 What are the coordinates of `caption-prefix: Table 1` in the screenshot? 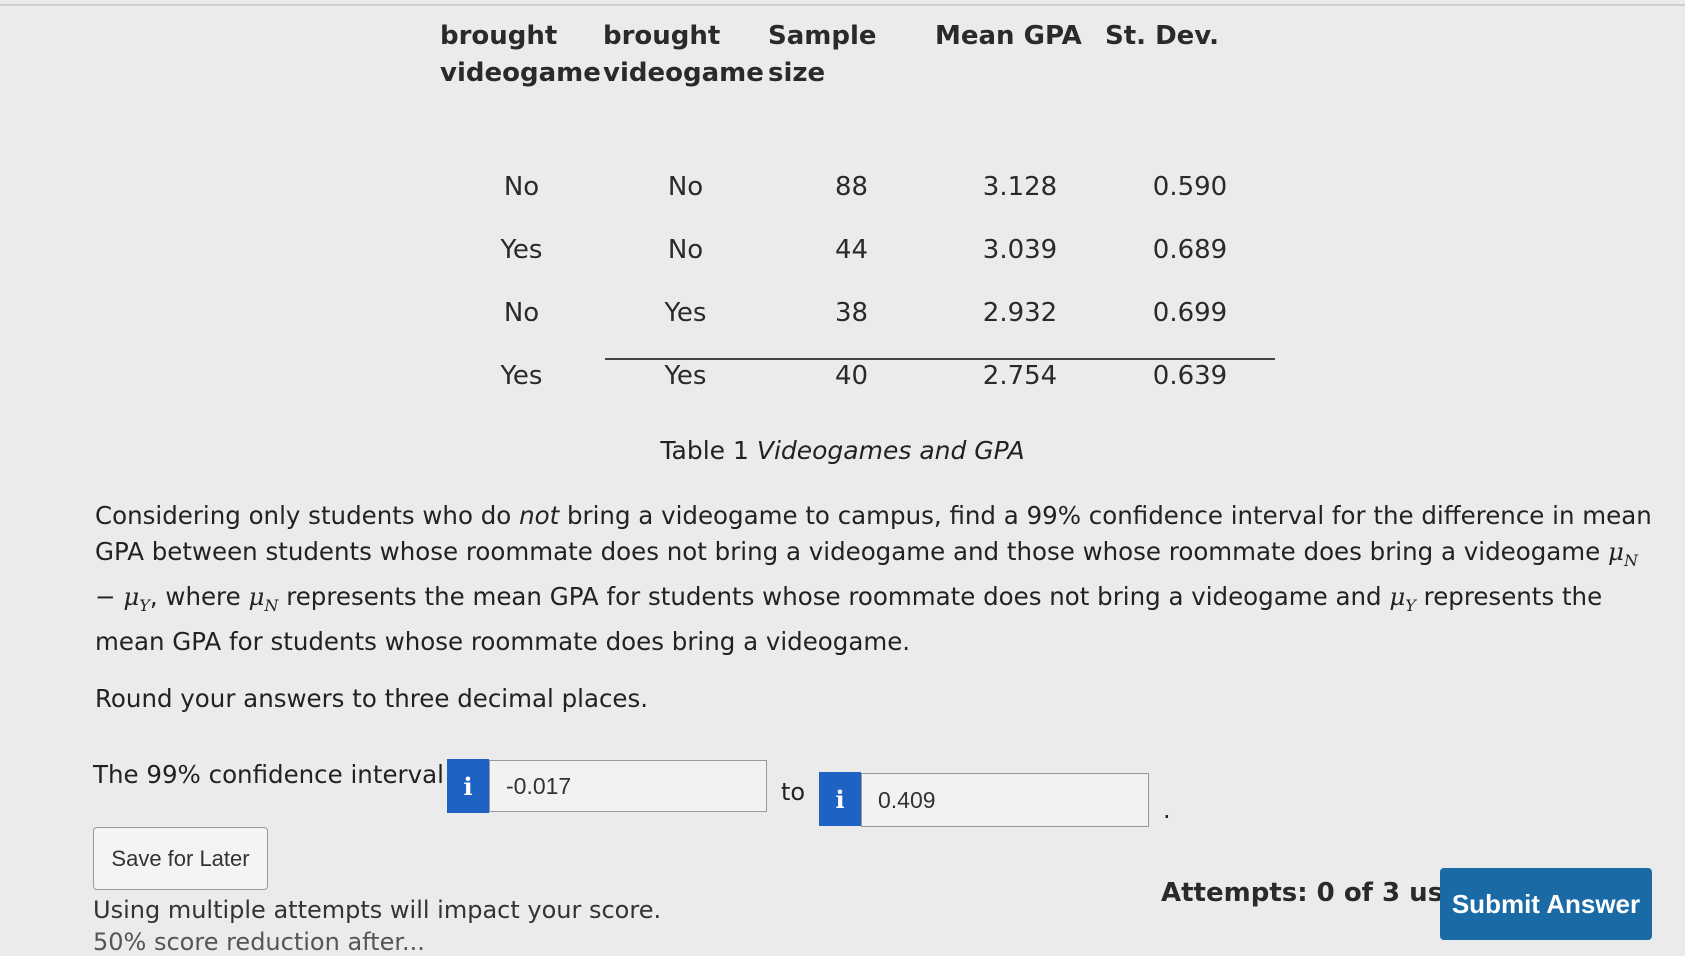 It's located at (704, 450).